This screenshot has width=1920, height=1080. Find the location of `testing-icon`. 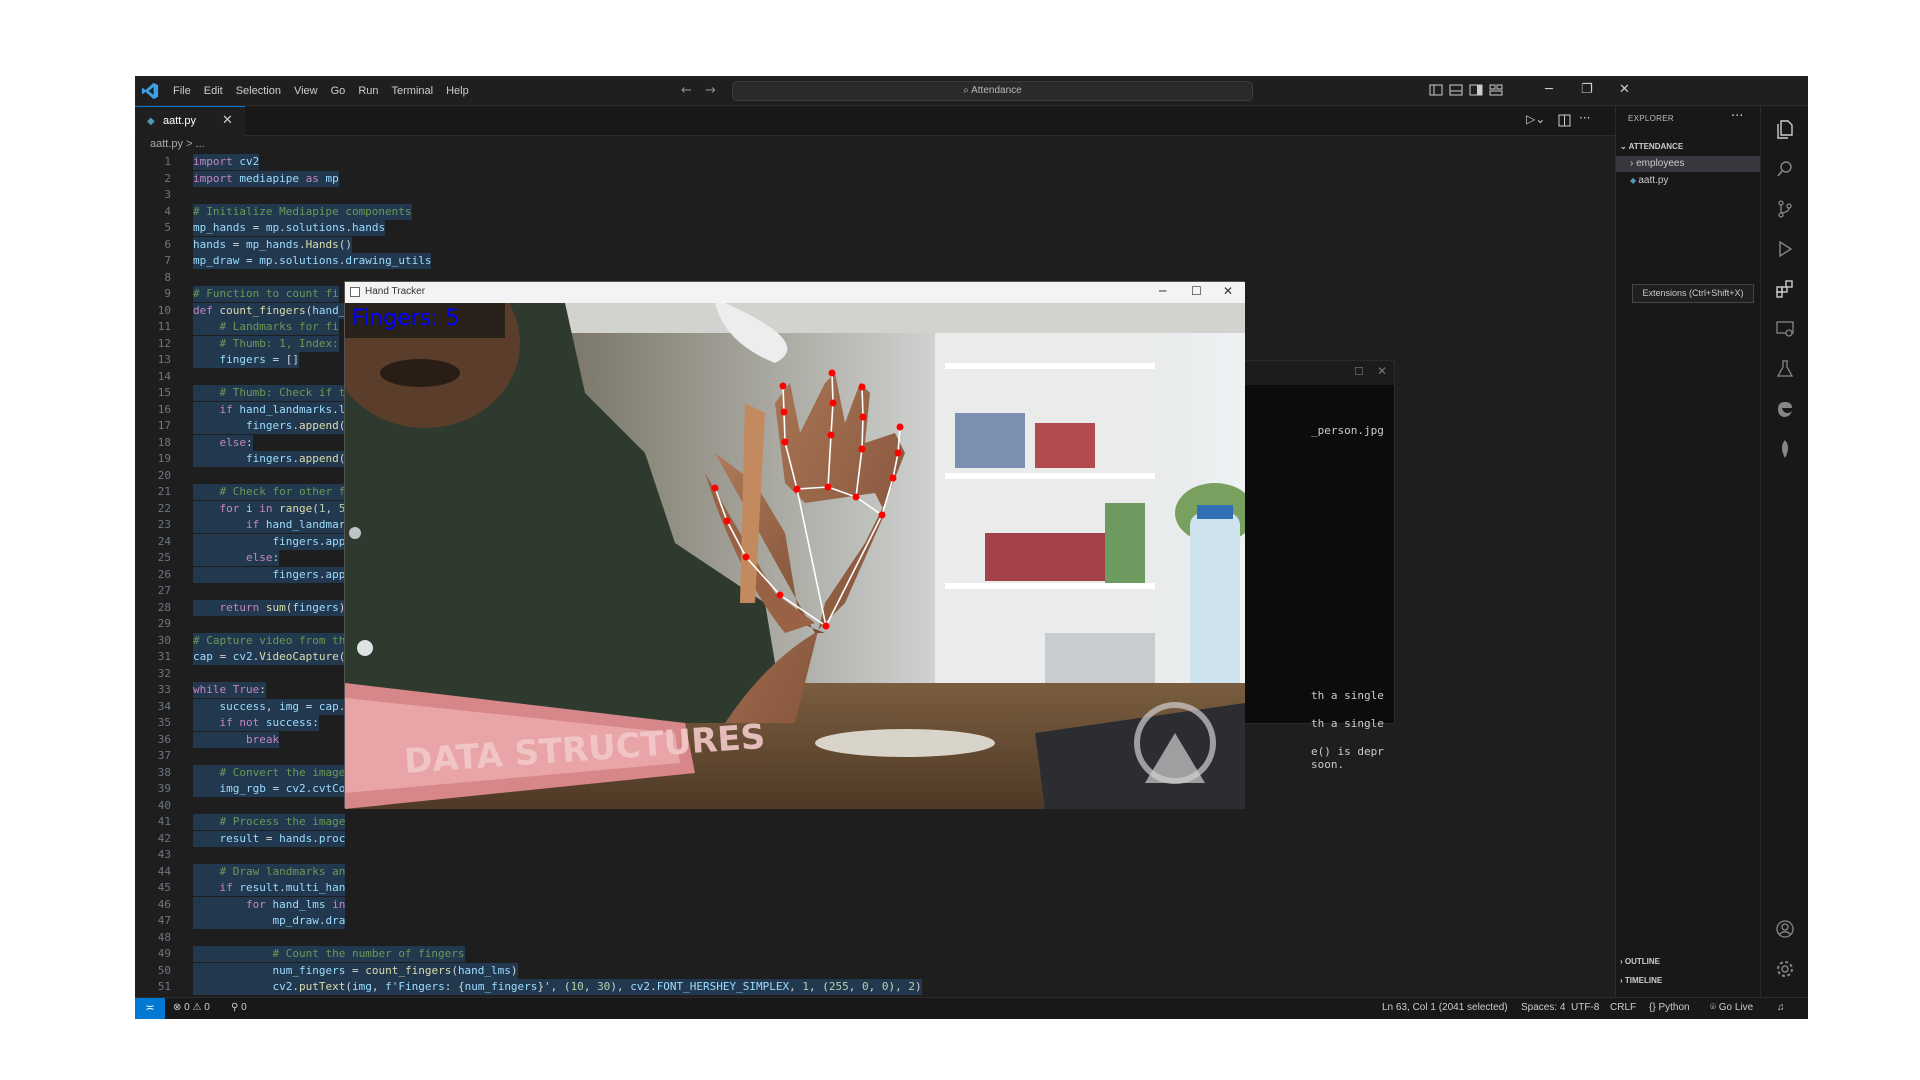

testing-icon is located at coordinates (1785, 369).